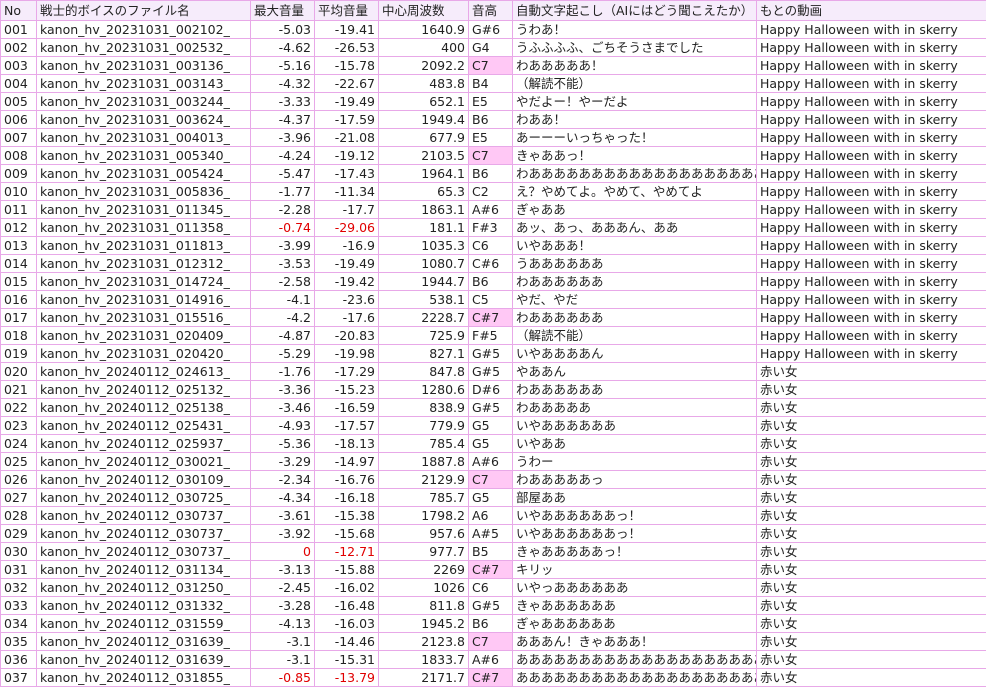 The image size is (986, 687). Describe the element at coordinates (490, 515) in the screenshot. I see `cell-pitch: A6` at that location.